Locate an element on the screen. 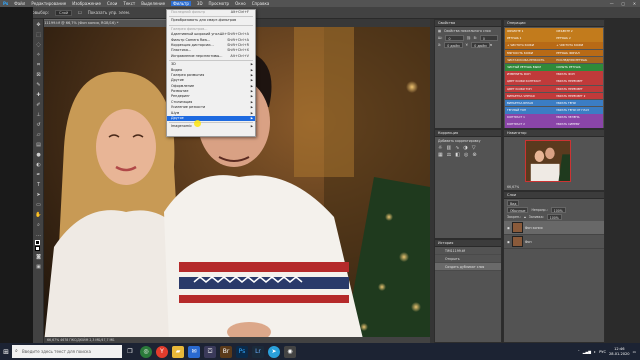  frame-tool-icon: ⊠ is located at coordinates (38, 74).